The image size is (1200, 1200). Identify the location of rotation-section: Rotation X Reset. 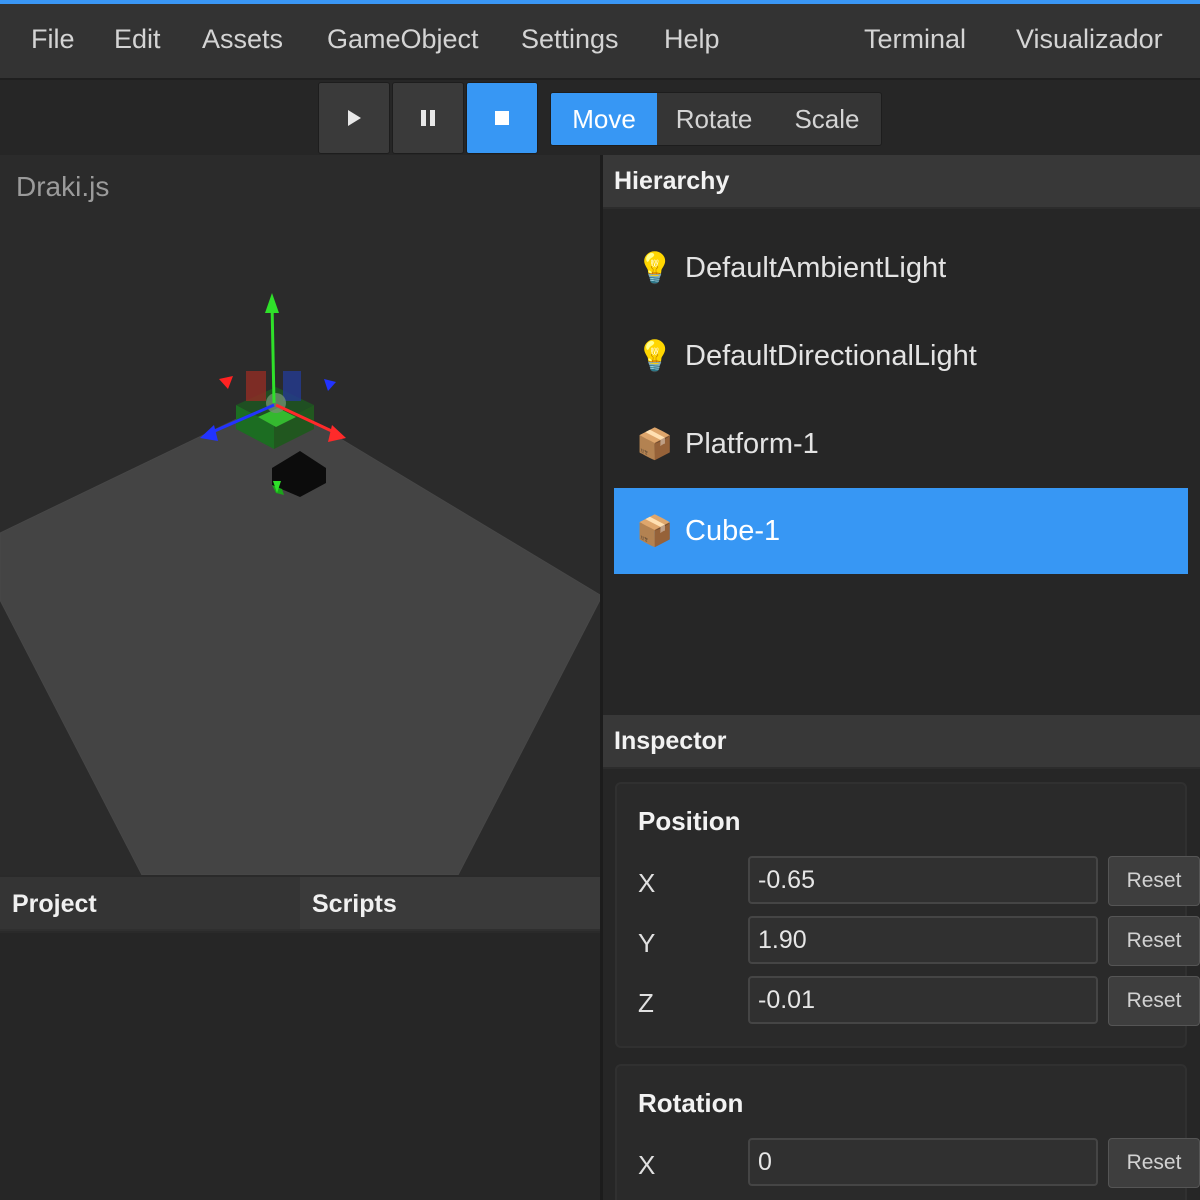
(907, 1132).